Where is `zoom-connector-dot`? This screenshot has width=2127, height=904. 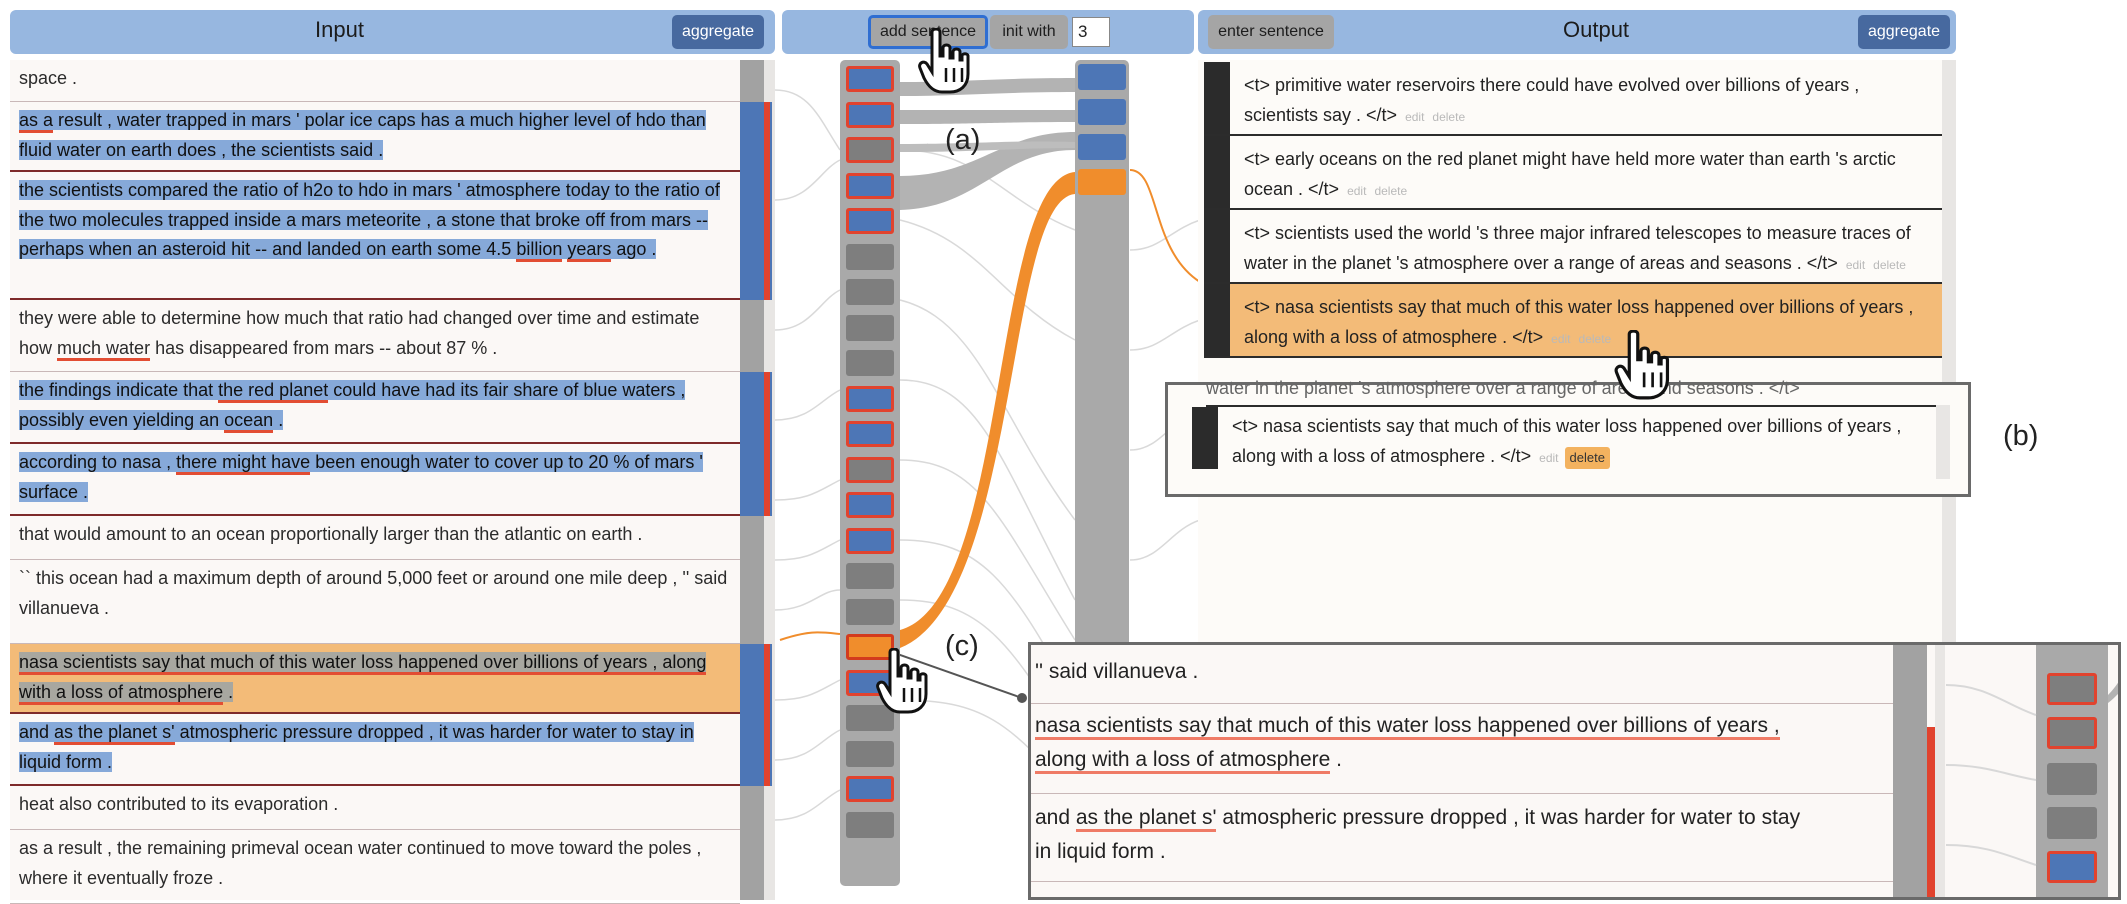 zoom-connector-dot is located at coordinates (1022, 698).